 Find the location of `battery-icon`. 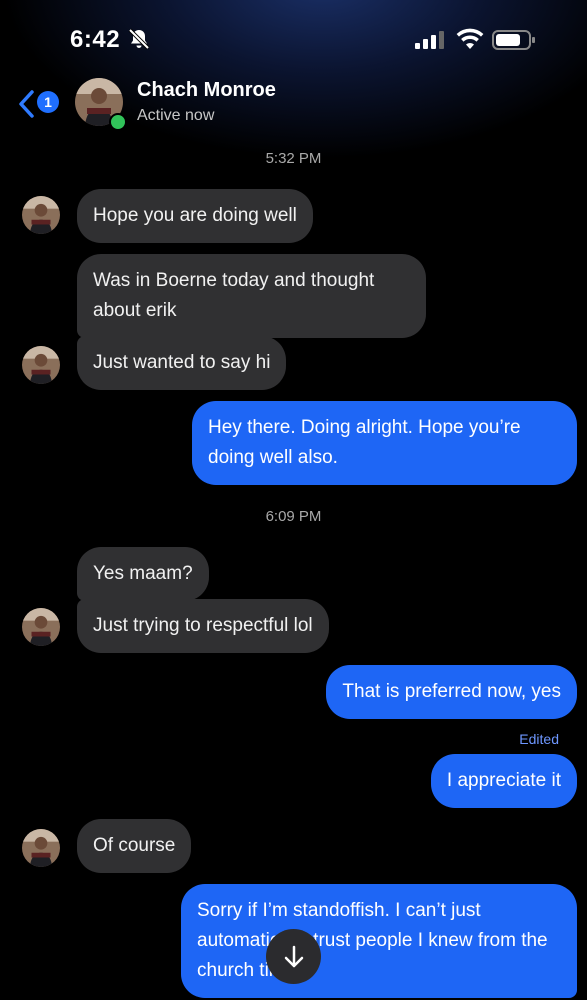

battery-icon is located at coordinates (513, 40).